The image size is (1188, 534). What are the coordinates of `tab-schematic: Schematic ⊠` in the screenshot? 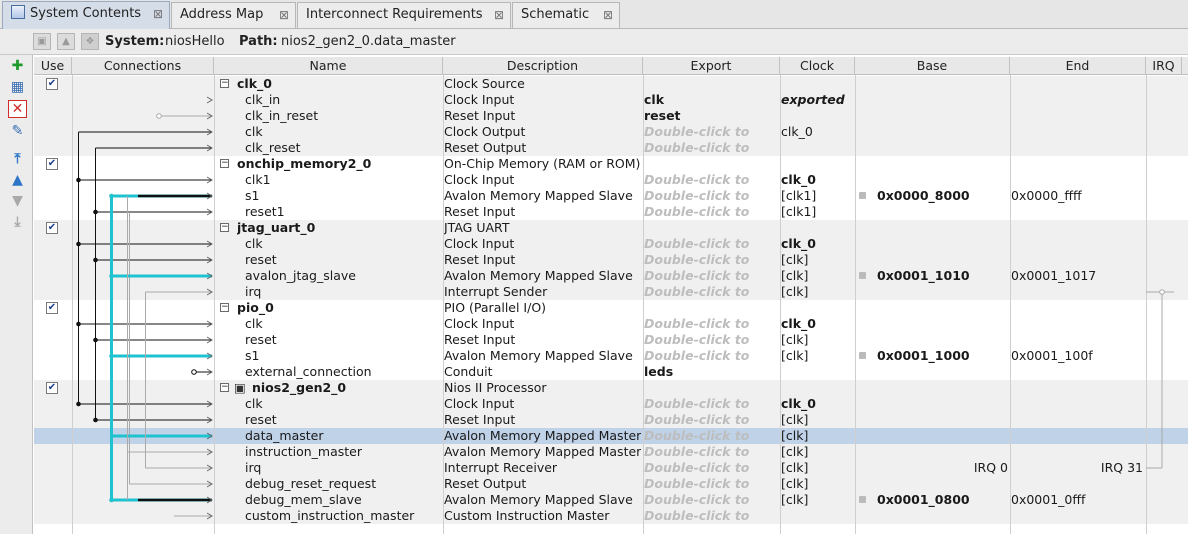 It's located at (566, 15).